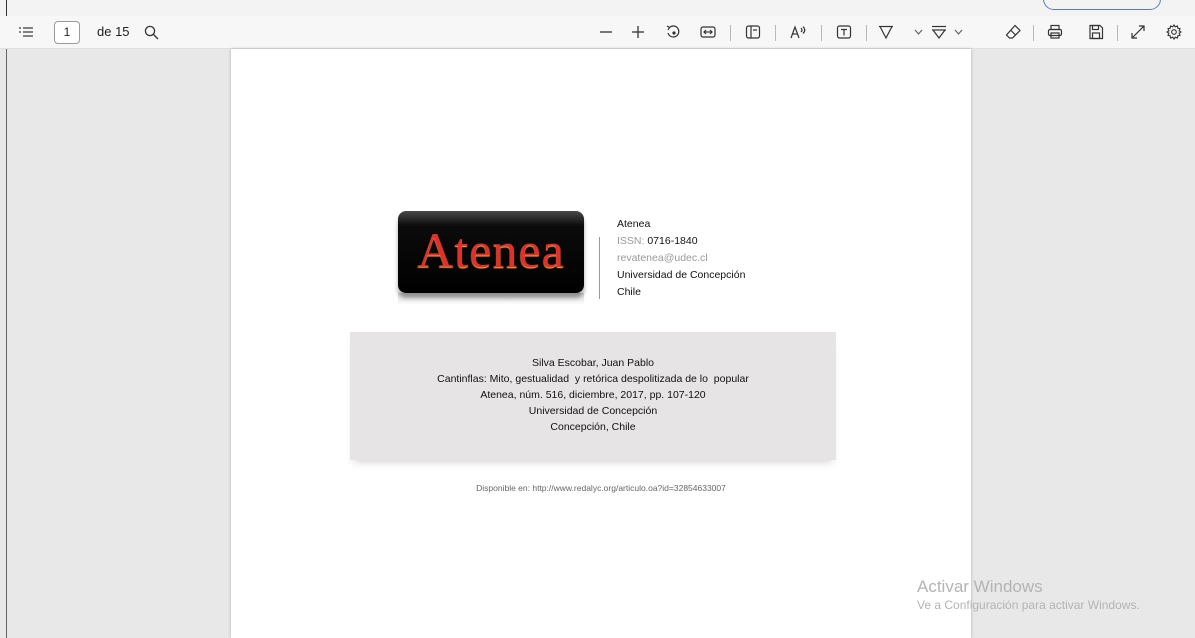 The height and width of the screenshot is (638, 1195). What do you see at coordinates (599, 268) in the screenshot?
I see `divider` at bounding box center [599, 268].